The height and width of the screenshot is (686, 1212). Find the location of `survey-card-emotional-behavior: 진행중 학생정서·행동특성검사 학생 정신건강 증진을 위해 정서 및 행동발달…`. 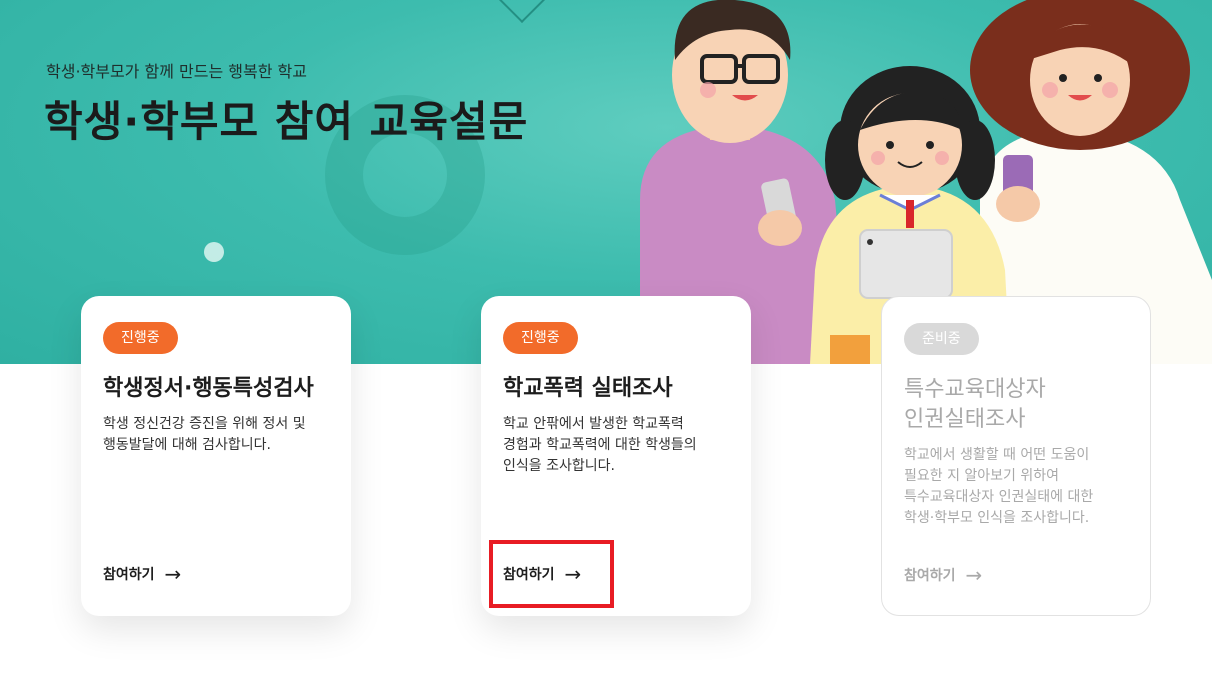

survey-card-emotional-behavior: 진행중 학생정서·행동특성검사 학생 정신건강 증진을 위해 정서 및 행동발달… is located at coordinates (216, 456).